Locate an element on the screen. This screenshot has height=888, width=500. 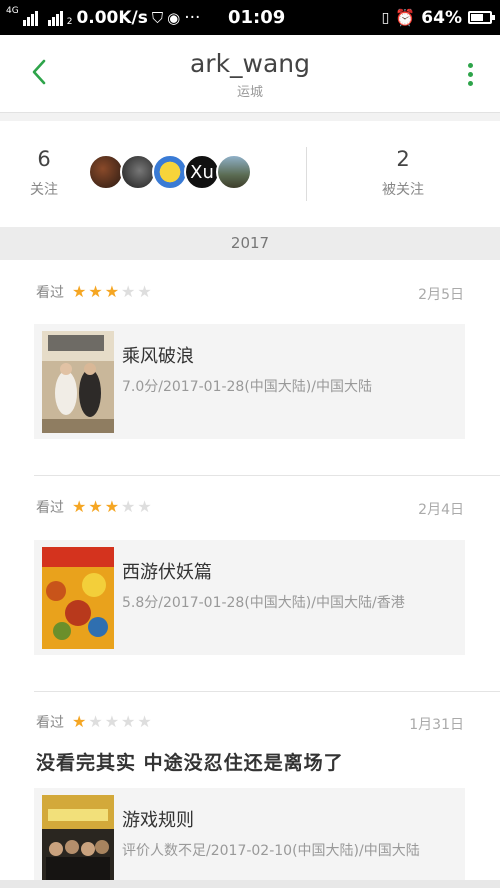
following-avatars: Xu is located at coordinates (170, 172).